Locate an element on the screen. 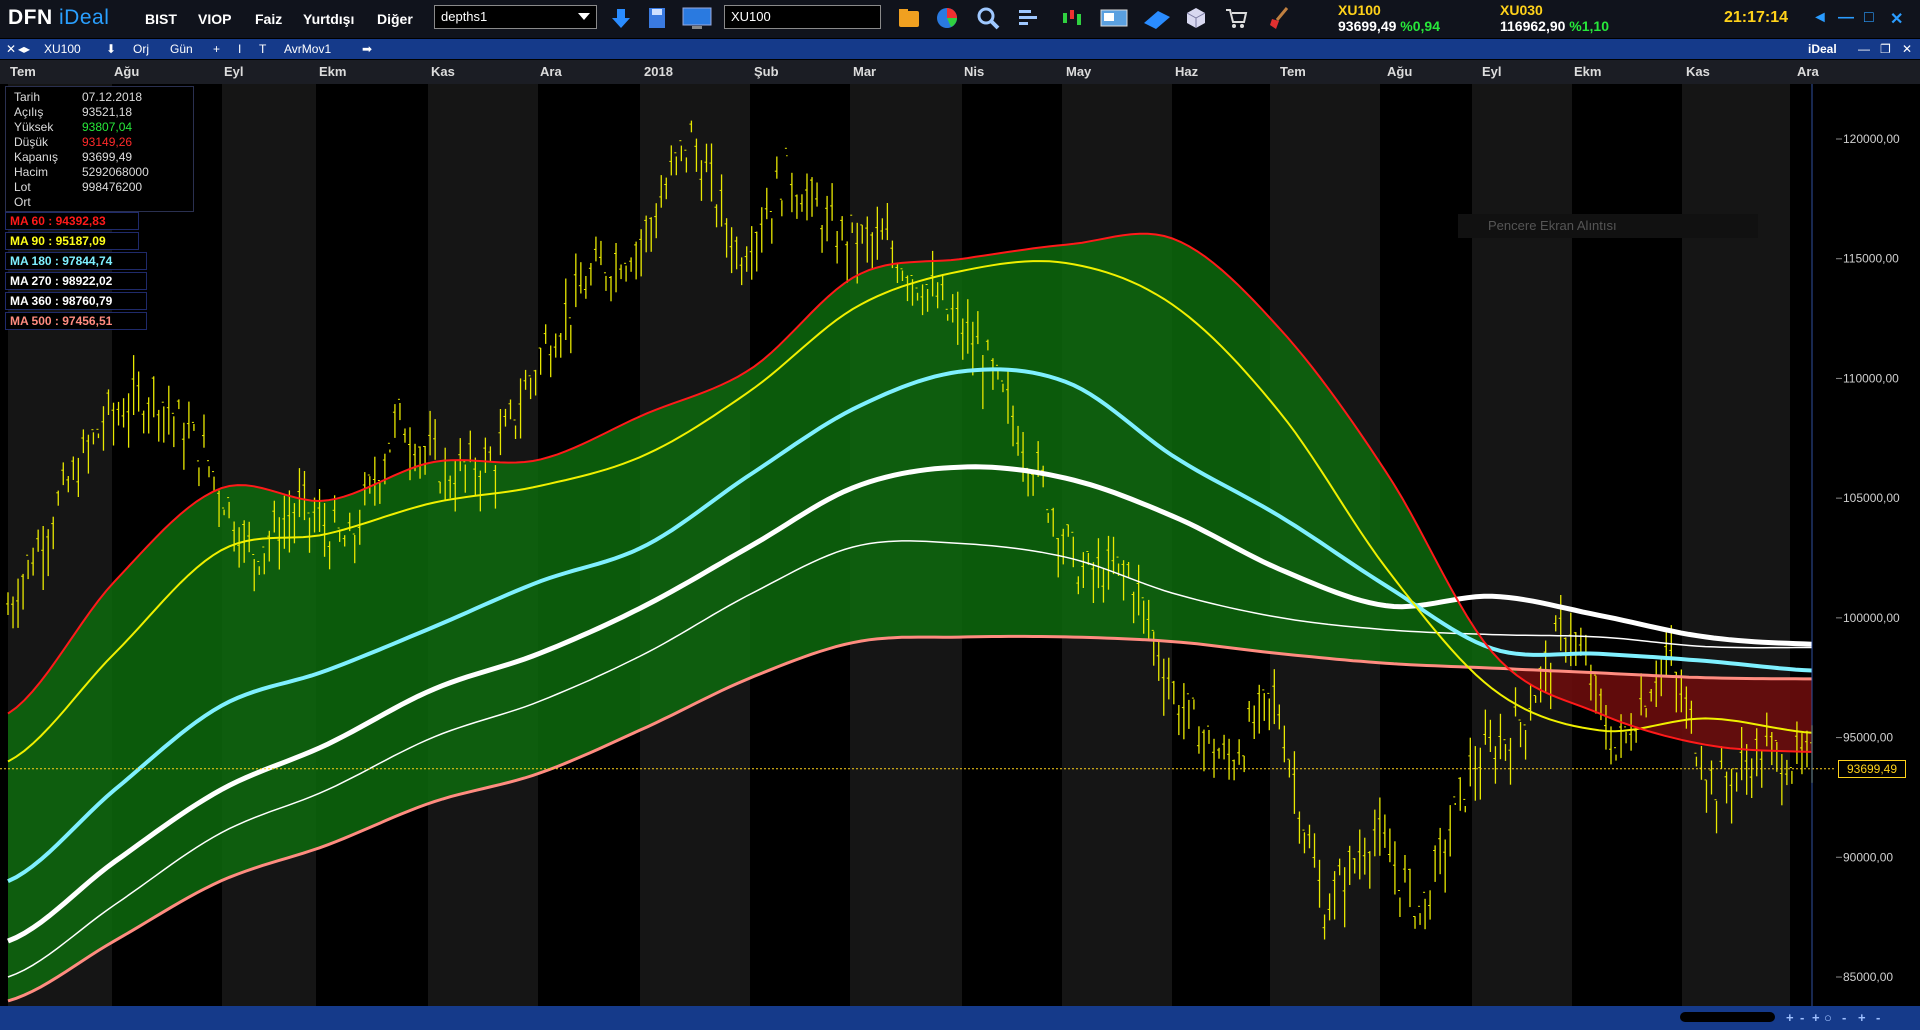  maximize-button: □ is located at coordinates (1869, 18).